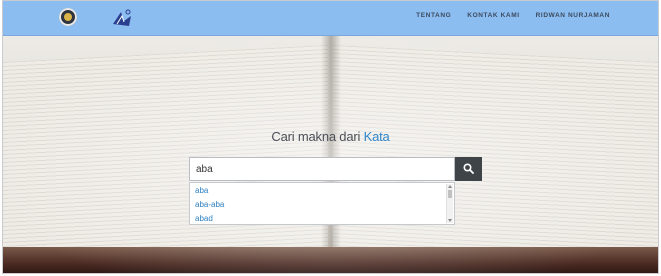 This screenshot has height=276, width=661. Describe the element at coordinates (68, 17) in the screenshot. I see `gear-logo-icon` at that location.